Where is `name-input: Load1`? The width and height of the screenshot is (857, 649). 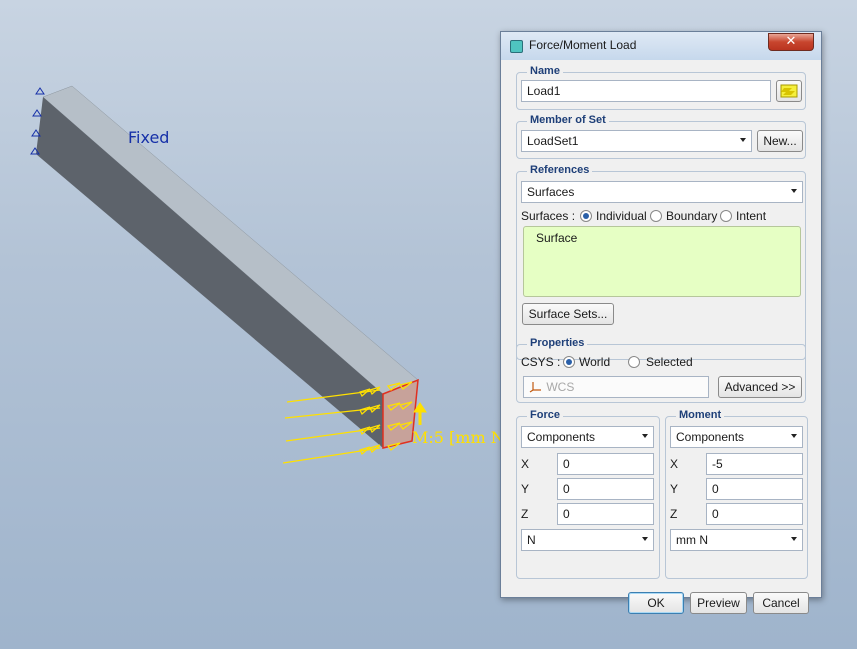
name-input: Load1 is located at coordinates (646, 91).